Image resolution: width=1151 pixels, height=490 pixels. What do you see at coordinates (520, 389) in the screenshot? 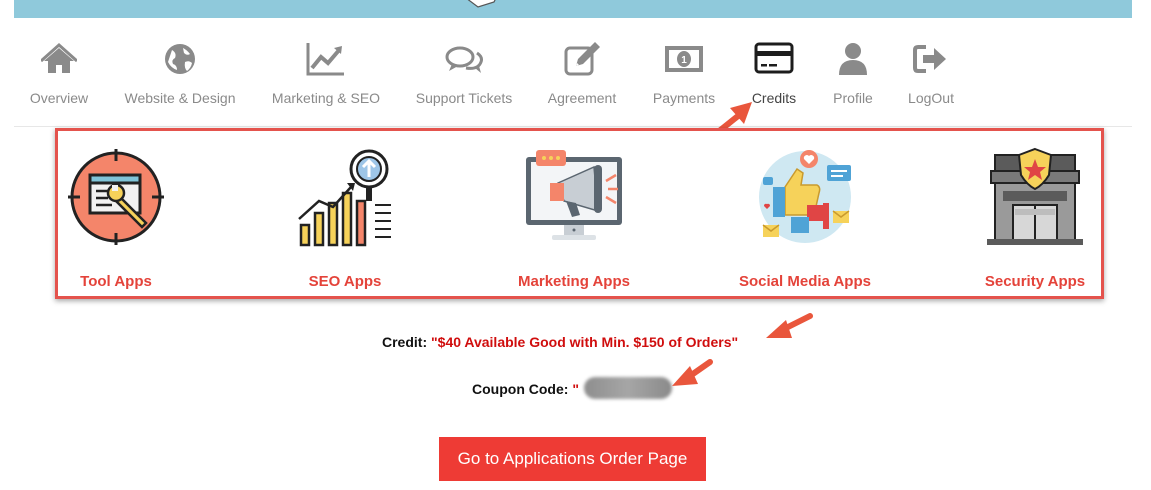
I see `coupon-label: Coupon Code:` at bounding box center [520, 389].